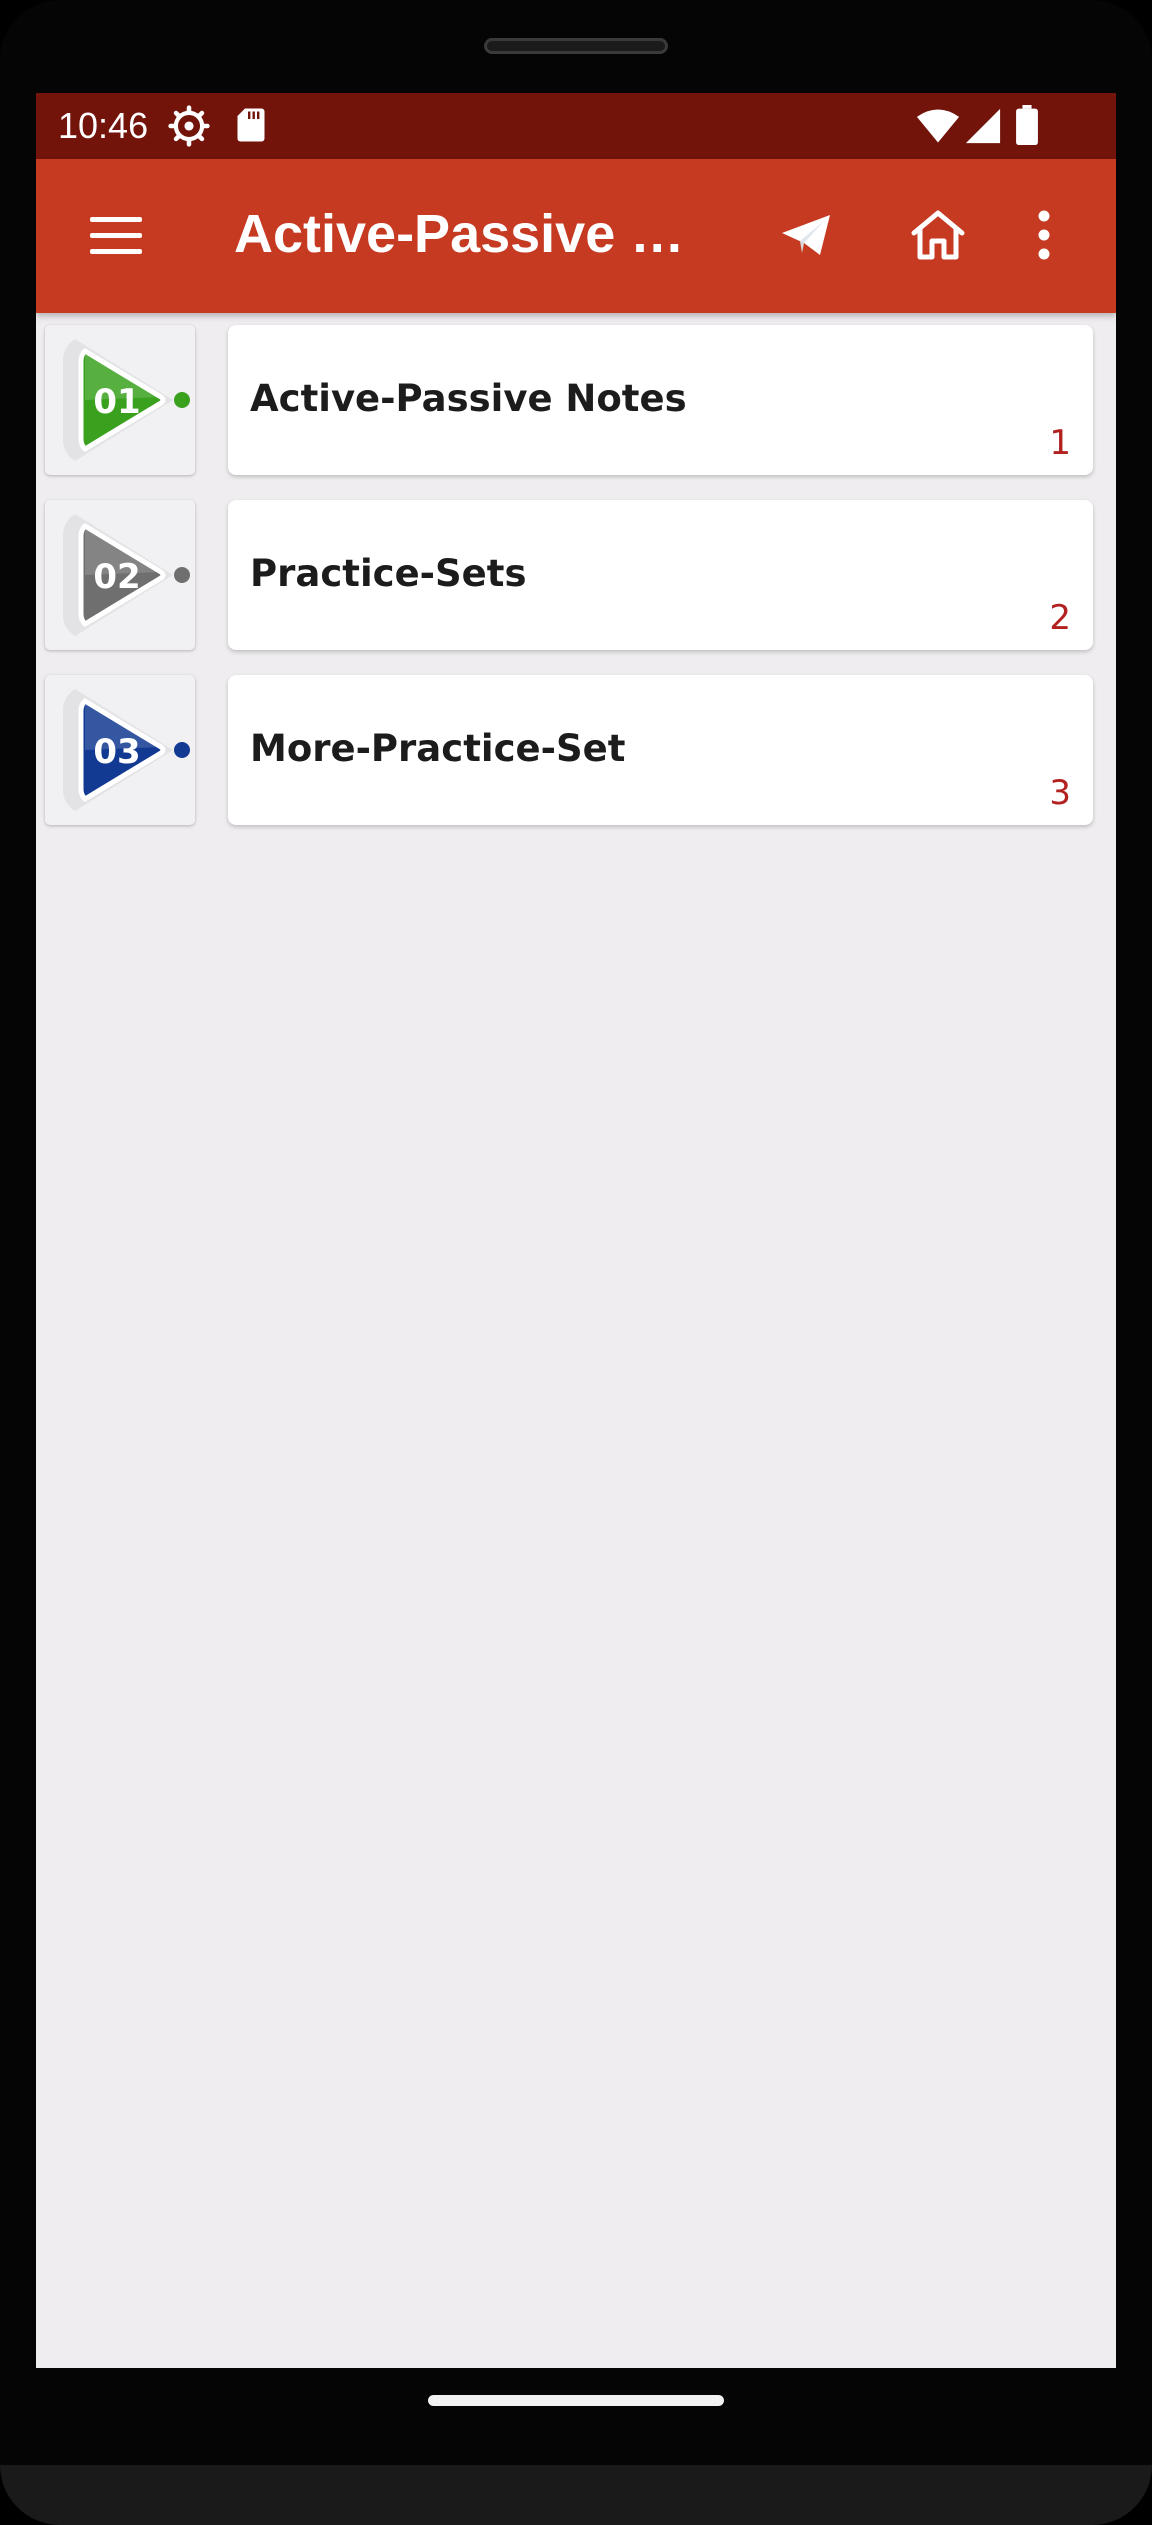  I want to click on badge-thumbnail: 03, so click(120, 750).